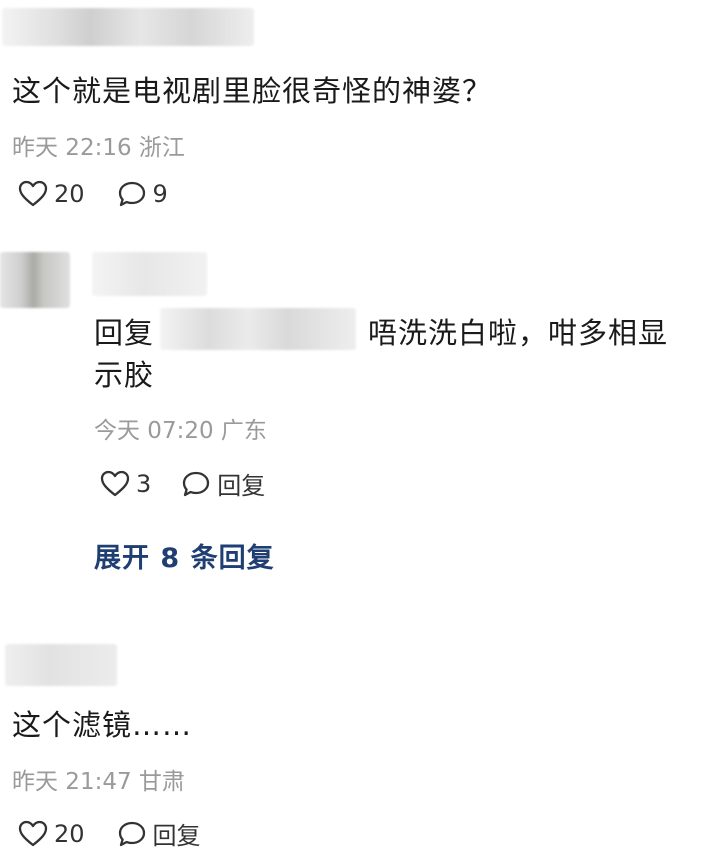 This screenshot has height=864, width=702. What do you see at coordinates (93, 194) in the screenshot?
I see `comment-actions: 20 9` at bounding box center [93, 194].